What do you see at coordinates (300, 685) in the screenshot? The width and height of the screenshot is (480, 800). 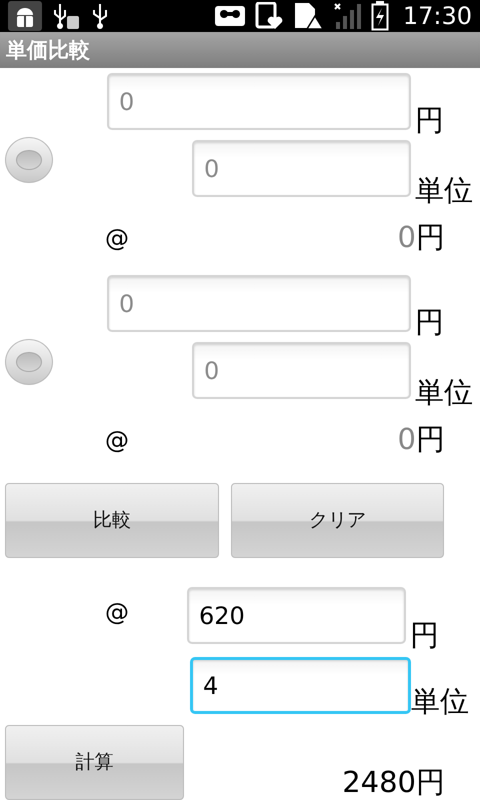 I see `input-field: 4` at bounding box center [300, 685].